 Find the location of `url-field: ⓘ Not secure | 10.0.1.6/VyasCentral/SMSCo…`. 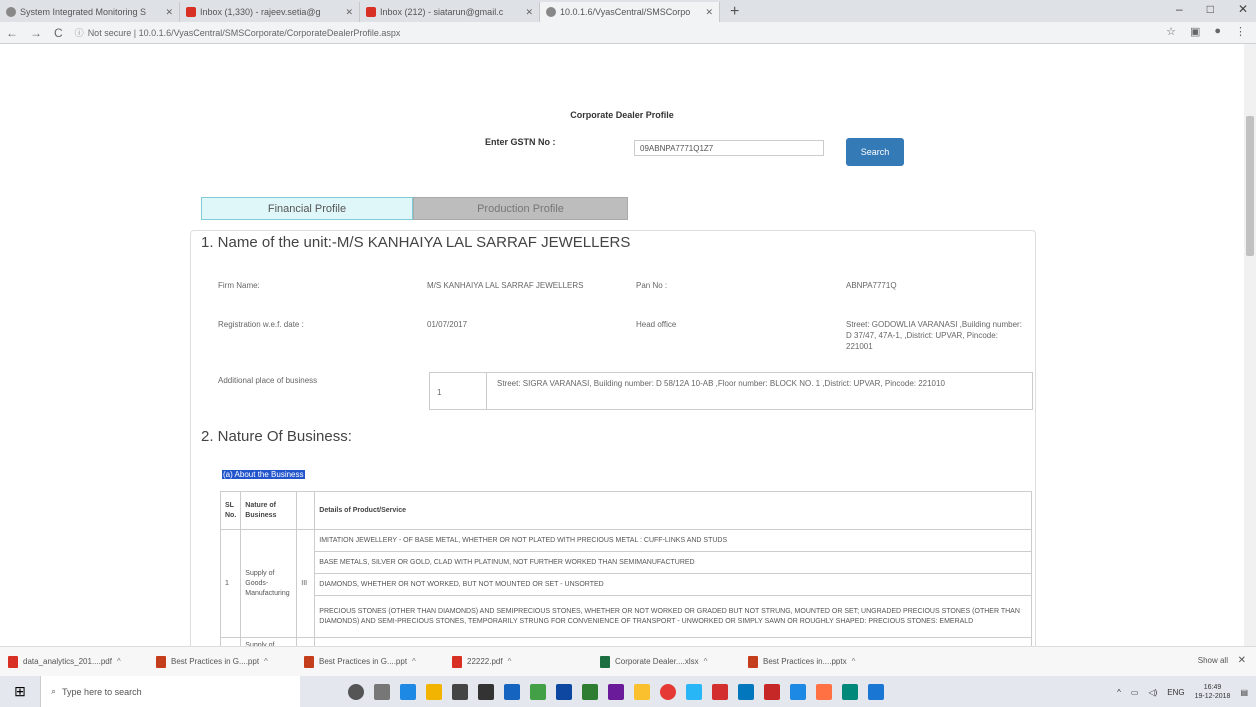

url-field: ⓘ Not secure | 10.0.1.6/VyasCentral/SMSCo… is located at coordinates (238, 32).